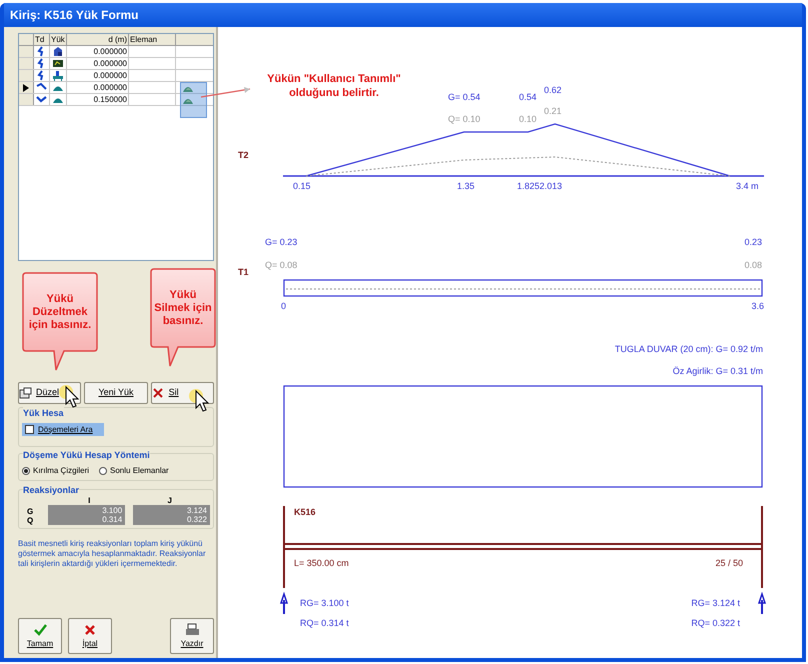 This screenshot has width=808, height=664. I want to click on callout: Yükü Silmek için basınız., so click(183, 318).